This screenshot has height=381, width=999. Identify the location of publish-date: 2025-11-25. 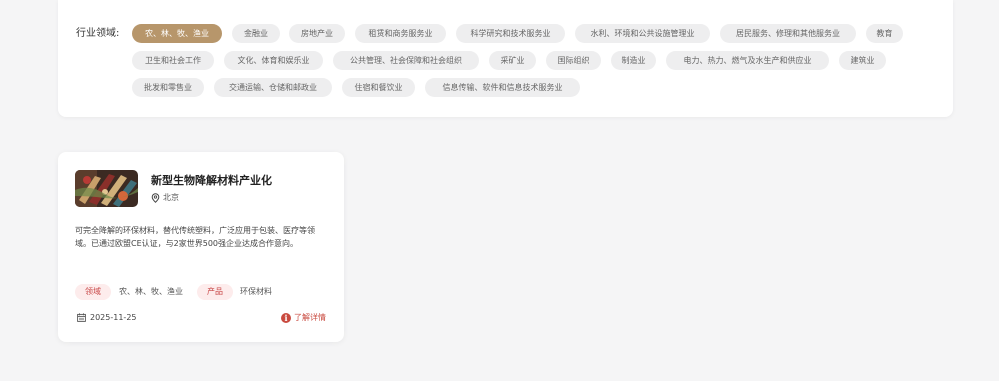
(107, 317).